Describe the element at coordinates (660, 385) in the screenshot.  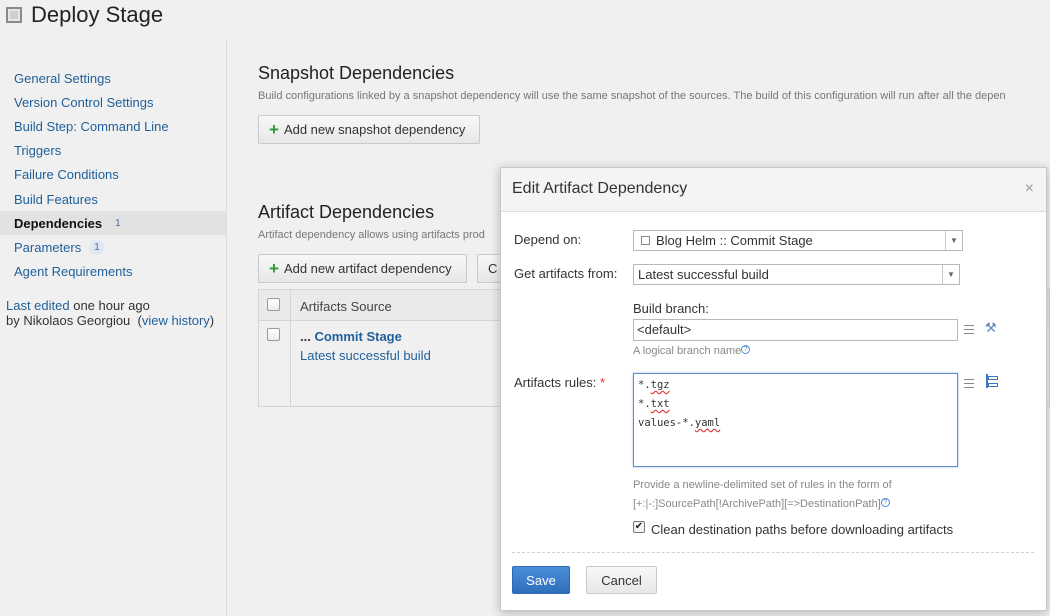
I see `rule-word: tgz` at that location.